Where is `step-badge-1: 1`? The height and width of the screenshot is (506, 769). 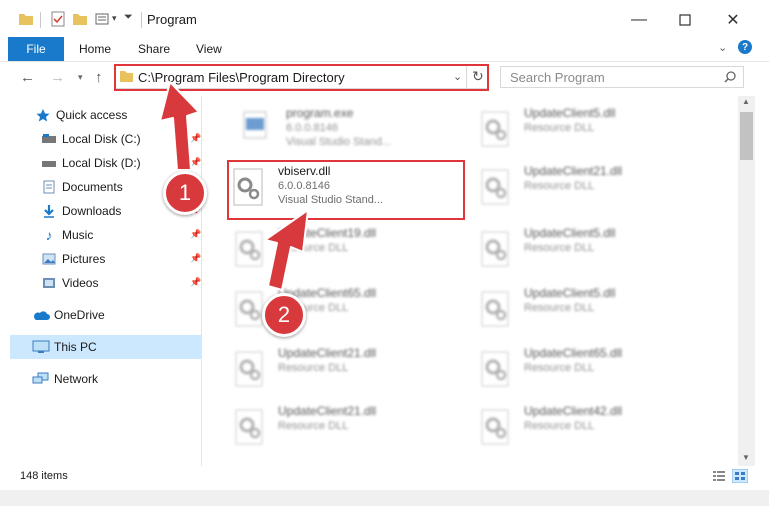 step-badge-1: 1 is located at coordinates (185, 193).